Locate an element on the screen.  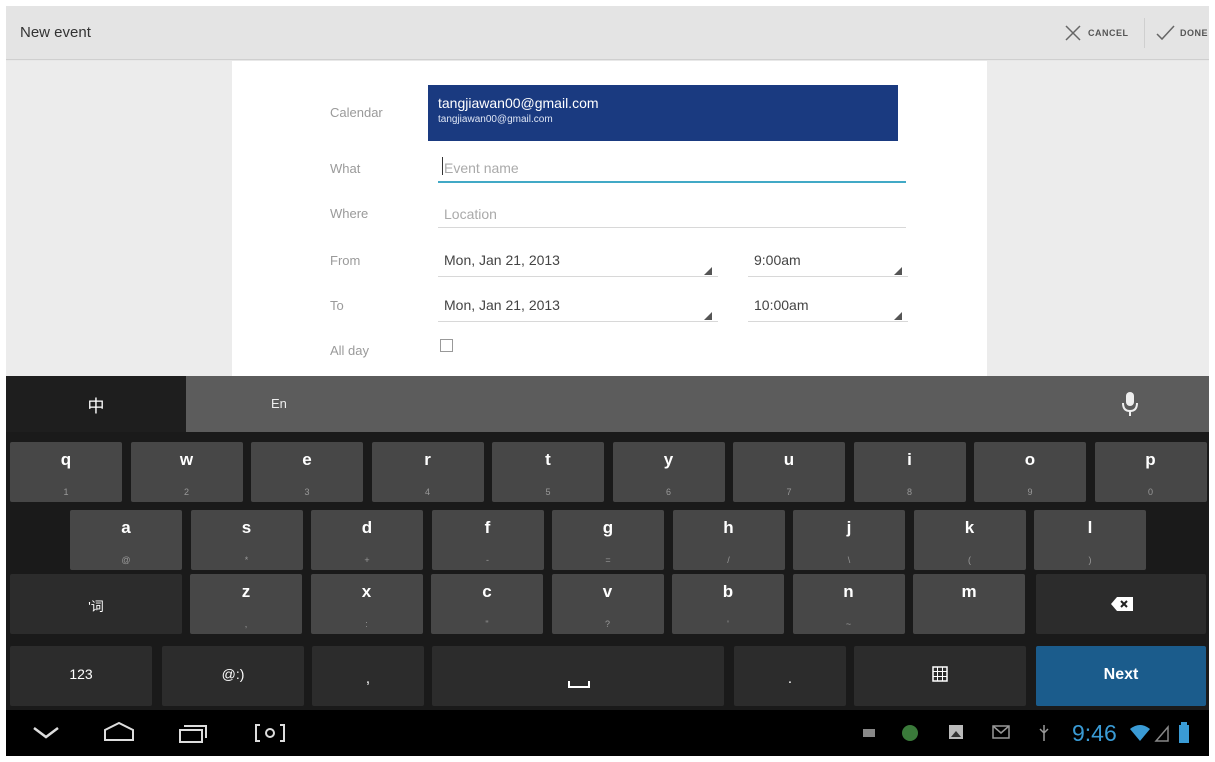
key-z: z, is located at coordinates (246, 604).